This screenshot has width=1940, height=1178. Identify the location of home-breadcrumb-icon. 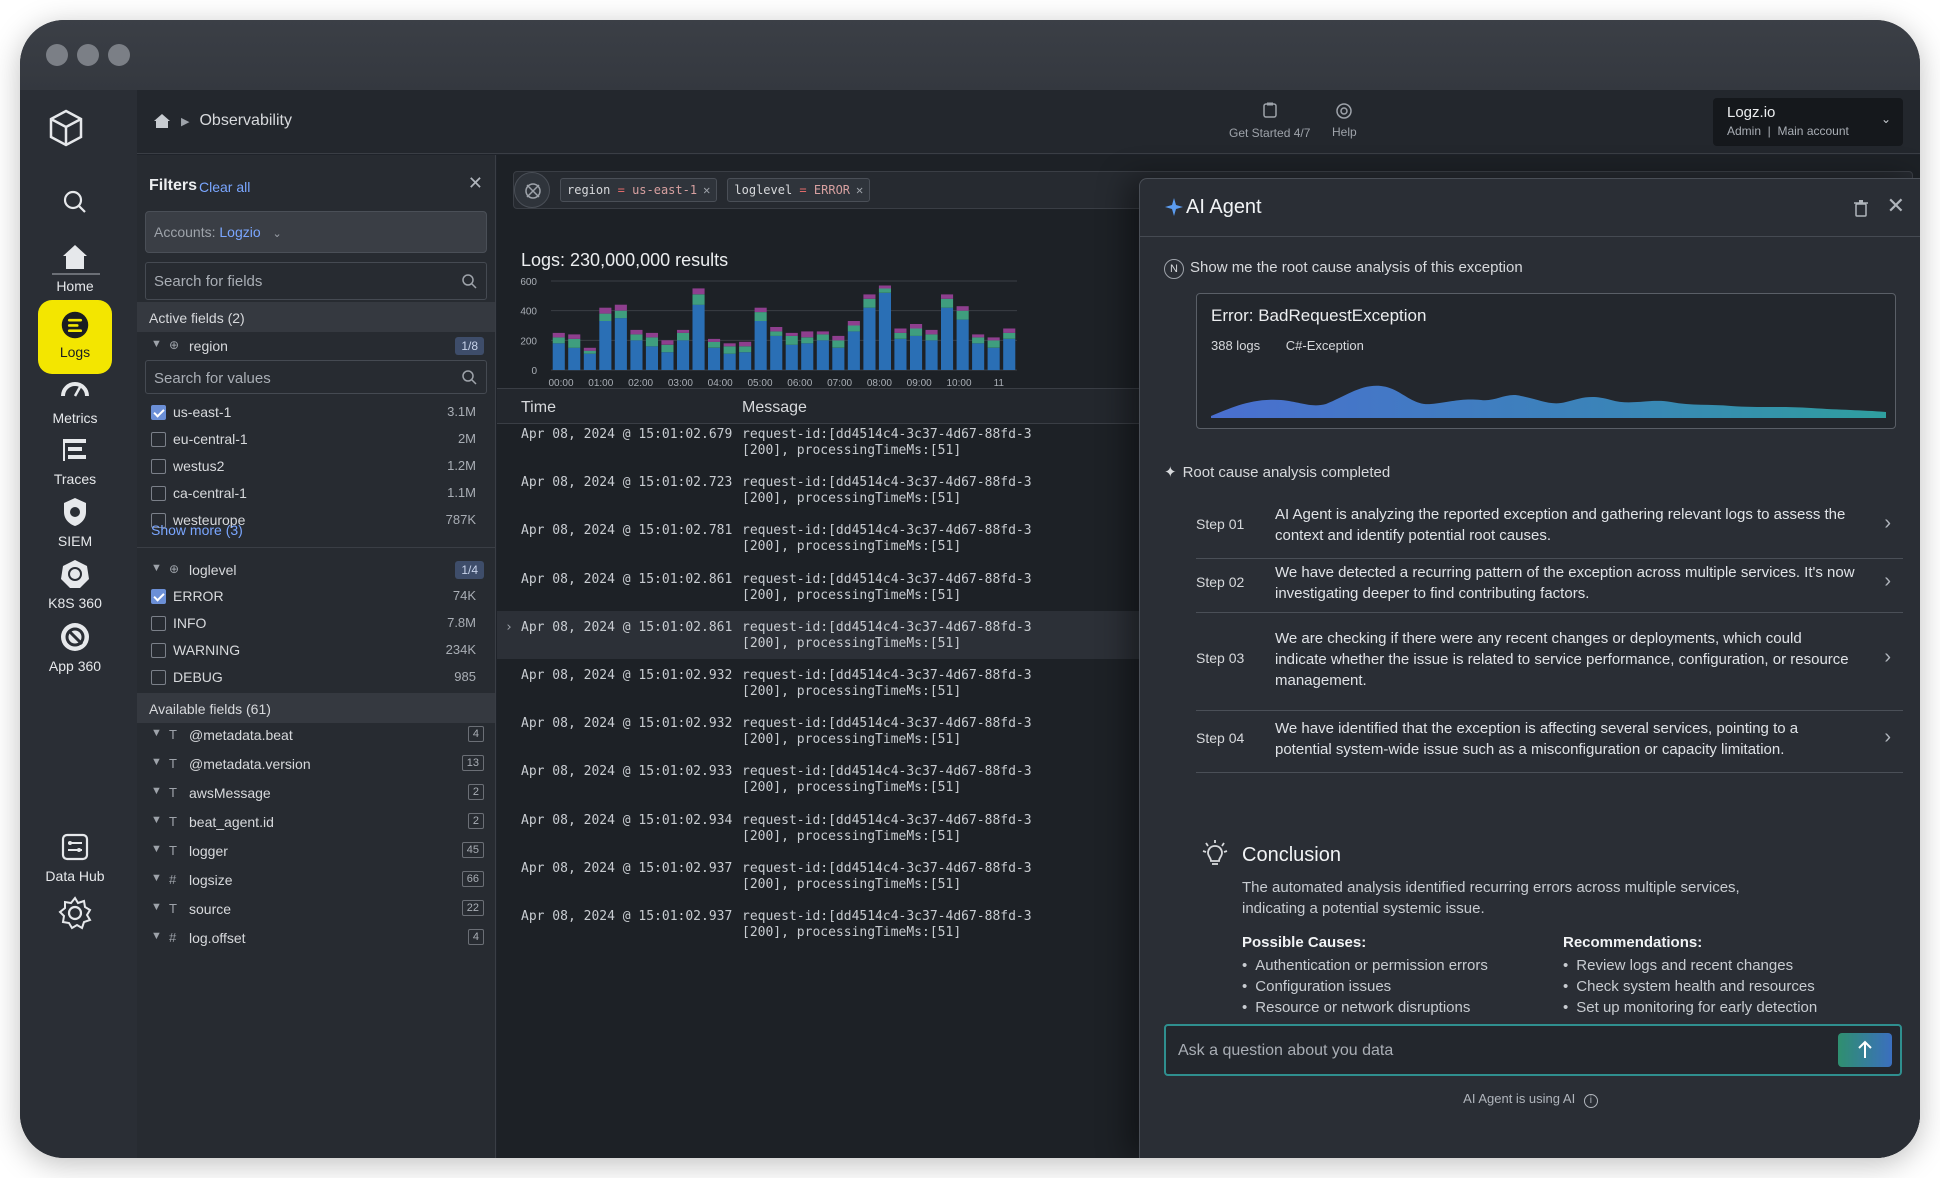
(162, 121).